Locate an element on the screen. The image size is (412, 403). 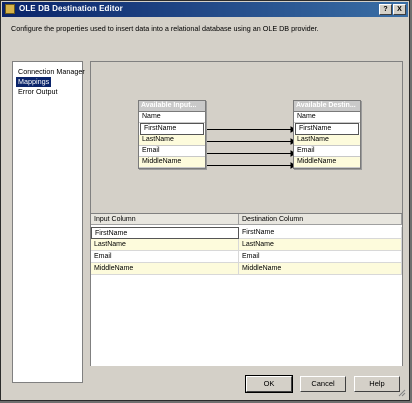
grid-input-cell: Email is located at coordinates (165, 257).